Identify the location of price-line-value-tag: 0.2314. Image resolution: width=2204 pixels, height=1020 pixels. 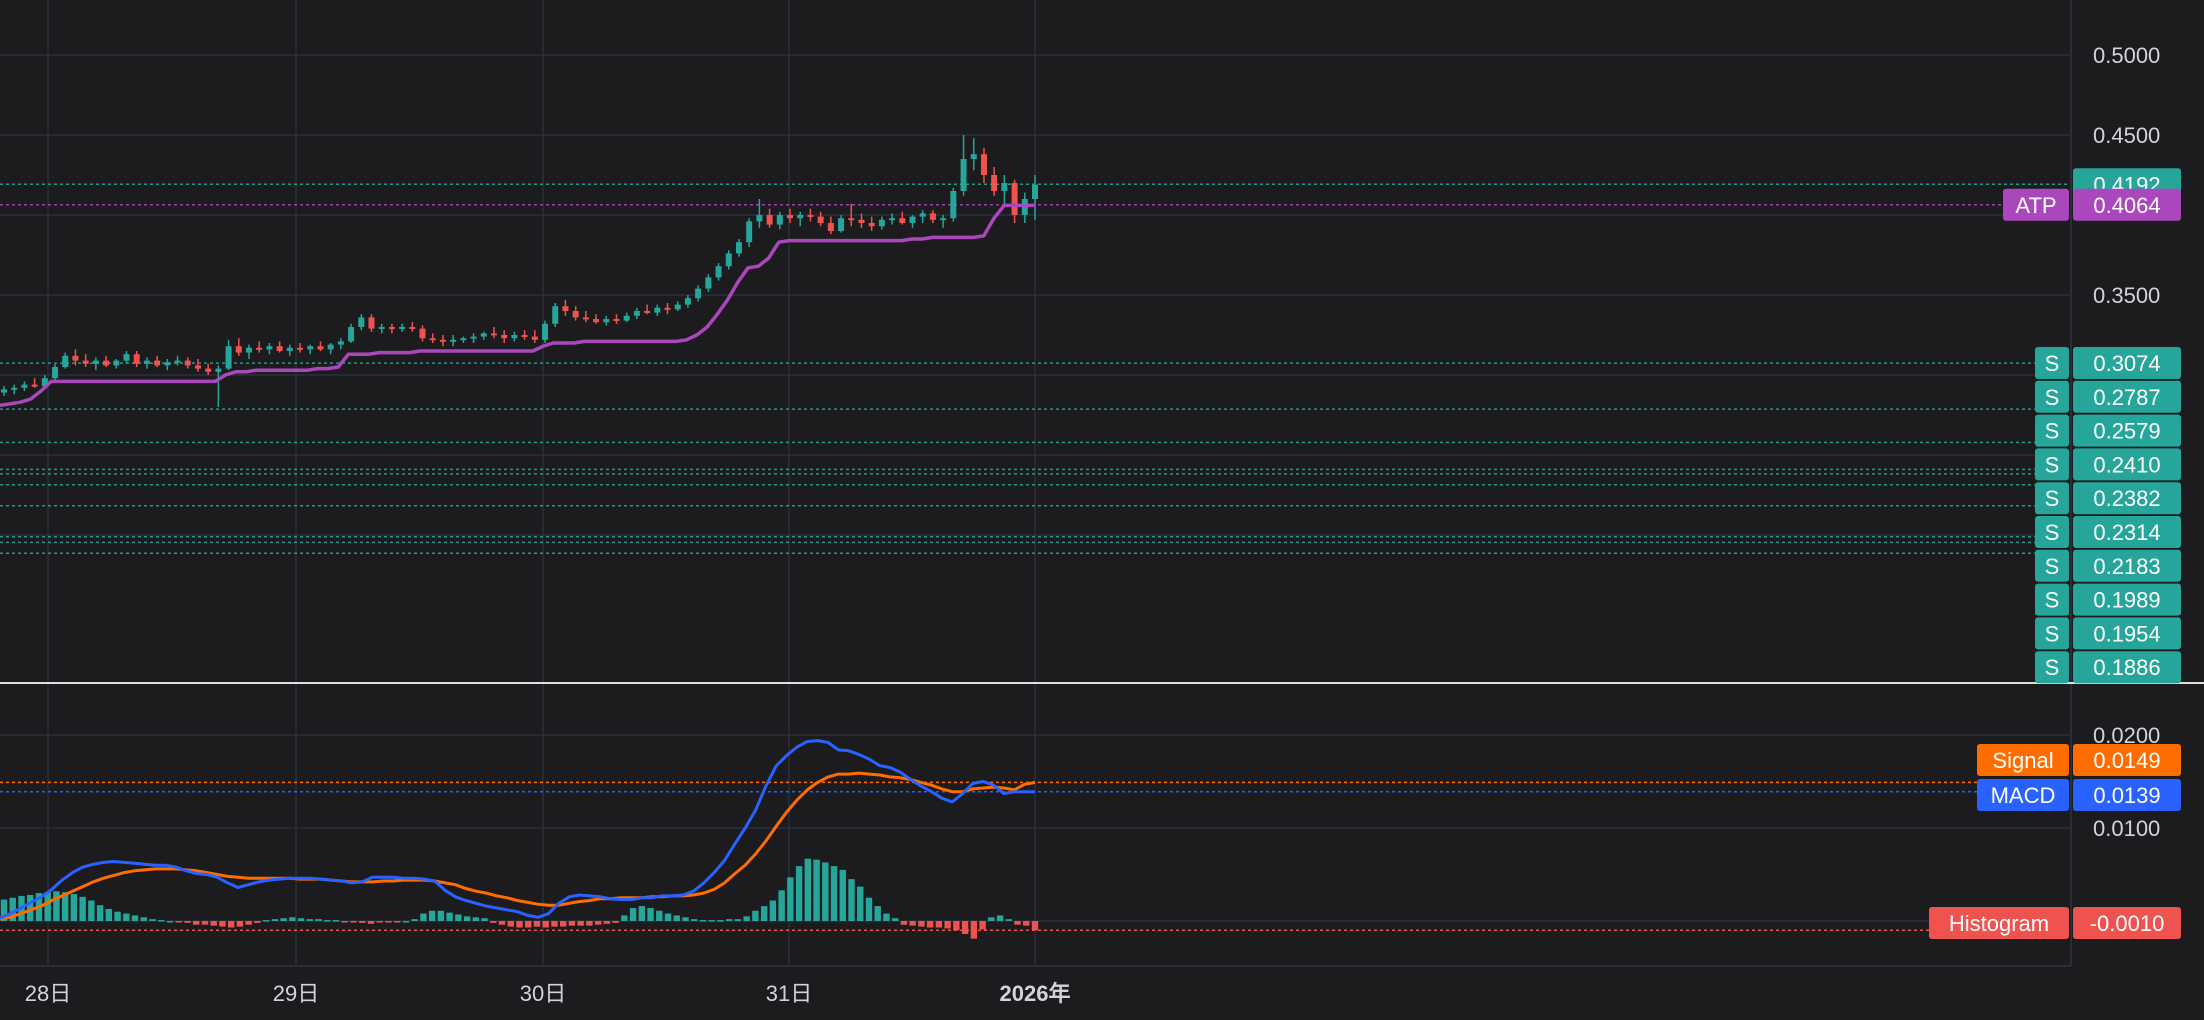
(2126, 532).